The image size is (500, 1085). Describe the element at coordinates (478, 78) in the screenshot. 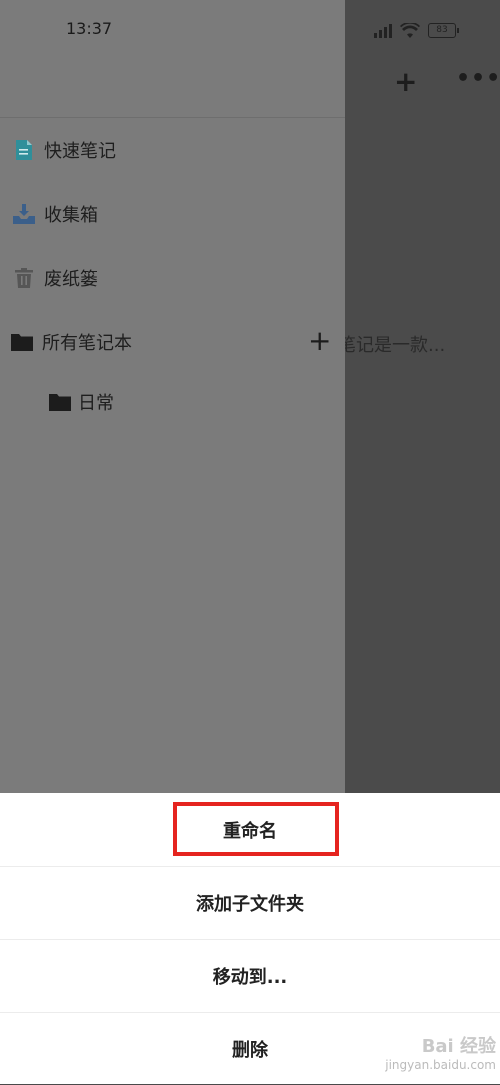

I see `more-options-icon: •••` at that location.